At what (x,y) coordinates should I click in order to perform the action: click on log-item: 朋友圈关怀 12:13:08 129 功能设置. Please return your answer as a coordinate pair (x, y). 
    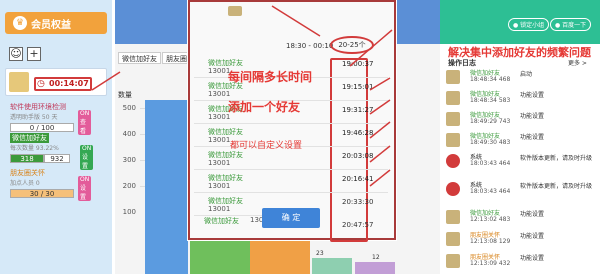
    Looking at the image, I should click on (521, 240).